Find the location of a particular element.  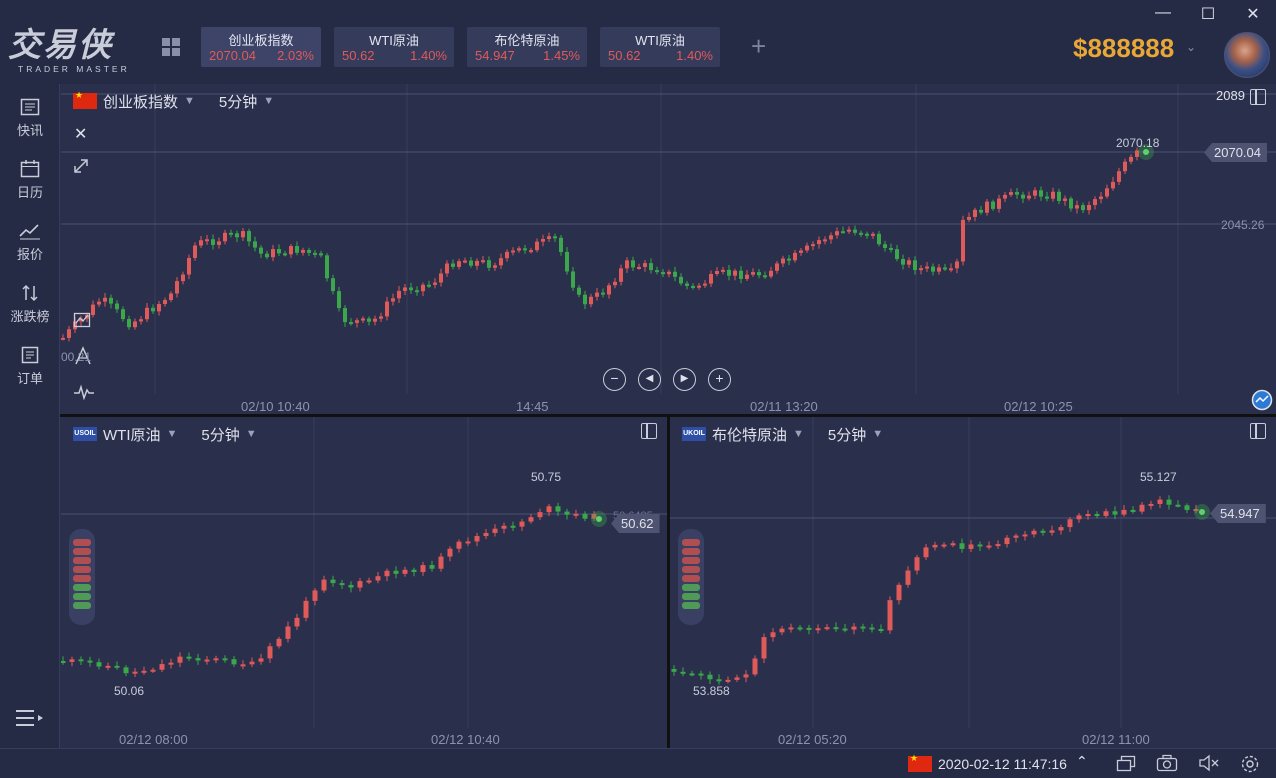

ticker-card: 布伦特原油 54.947 1.45% is located at coordinates (527, 47).